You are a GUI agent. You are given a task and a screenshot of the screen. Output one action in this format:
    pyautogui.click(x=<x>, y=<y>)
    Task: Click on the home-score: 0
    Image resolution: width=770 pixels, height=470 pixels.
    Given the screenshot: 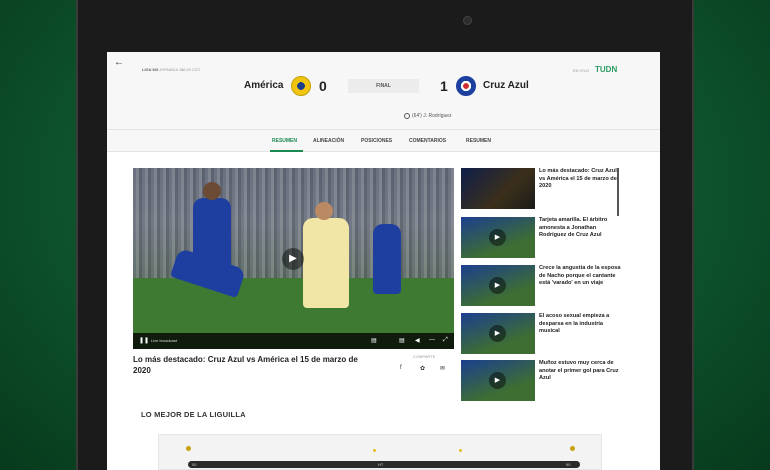 What is the action you would take?
    pyautogui.click(x=323, y=86)
    